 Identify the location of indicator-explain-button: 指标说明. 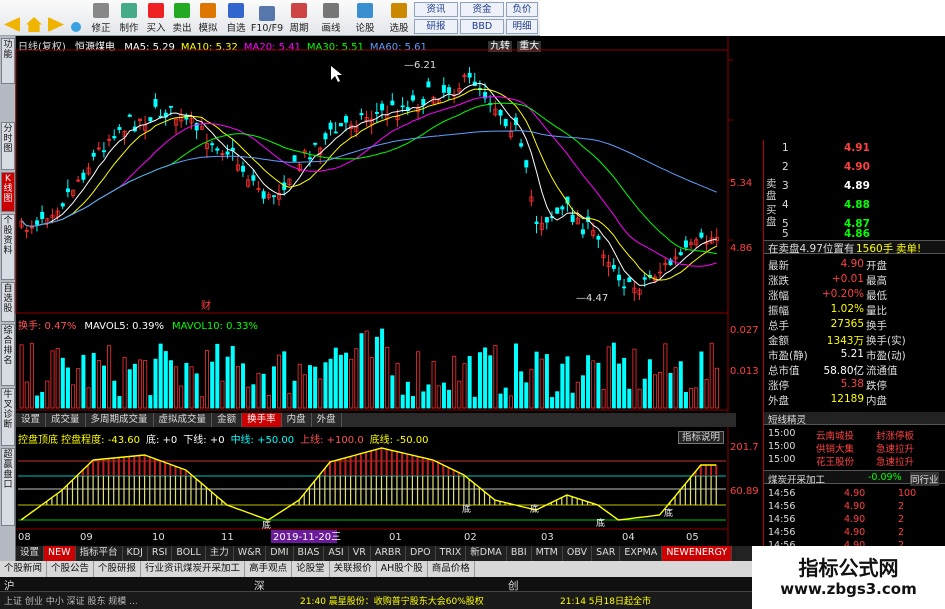
(701, 437).